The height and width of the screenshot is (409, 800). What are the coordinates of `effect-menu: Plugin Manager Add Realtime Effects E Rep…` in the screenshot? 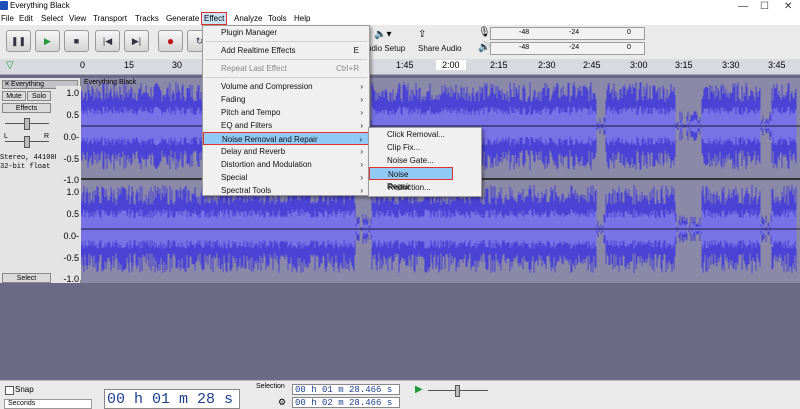 It's located at (286, 110).